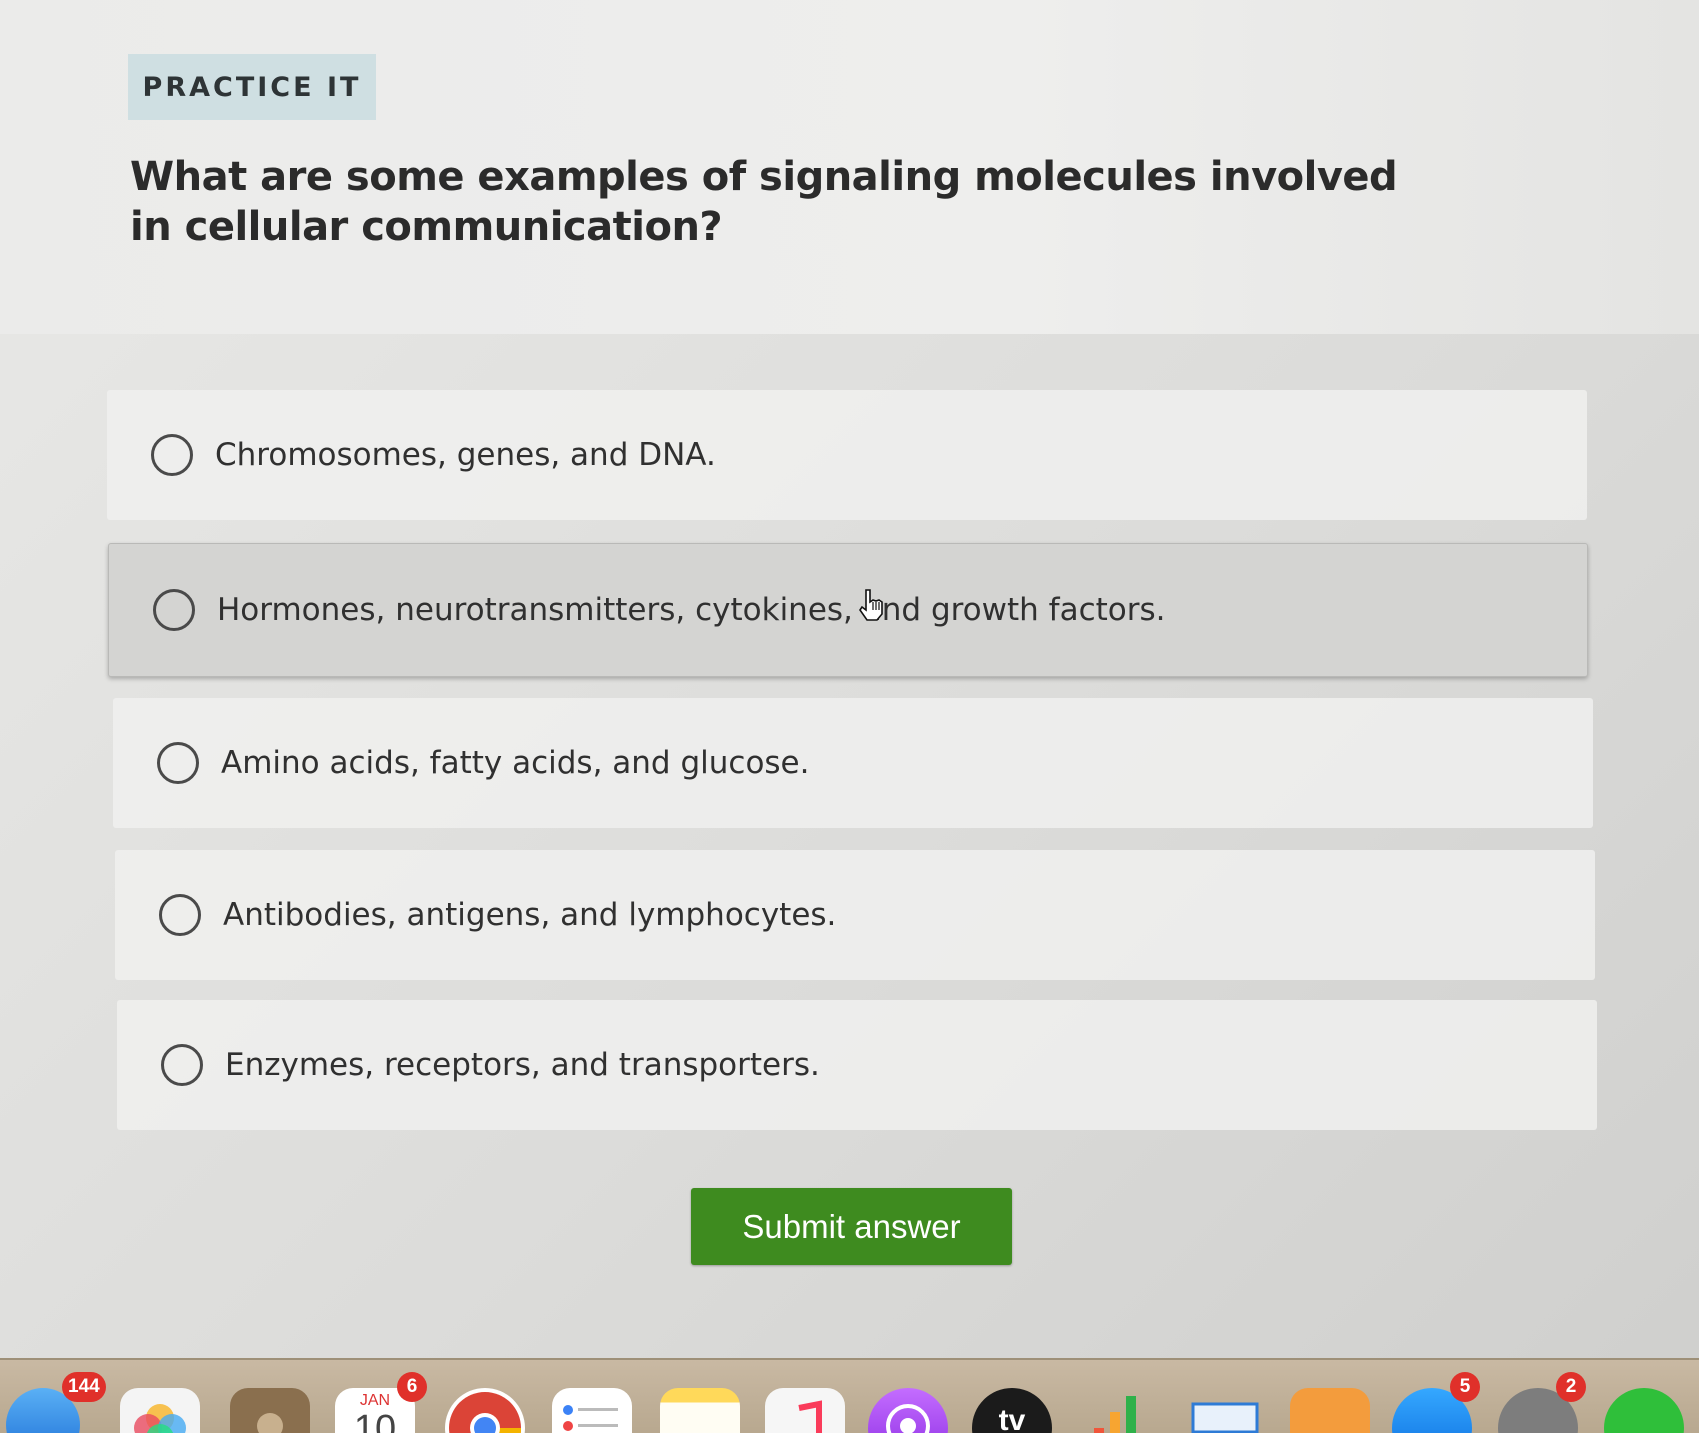  Describe the element at coordinates (412, 1387) in the screenshot. I see `calendar-badge: 6` at that location.